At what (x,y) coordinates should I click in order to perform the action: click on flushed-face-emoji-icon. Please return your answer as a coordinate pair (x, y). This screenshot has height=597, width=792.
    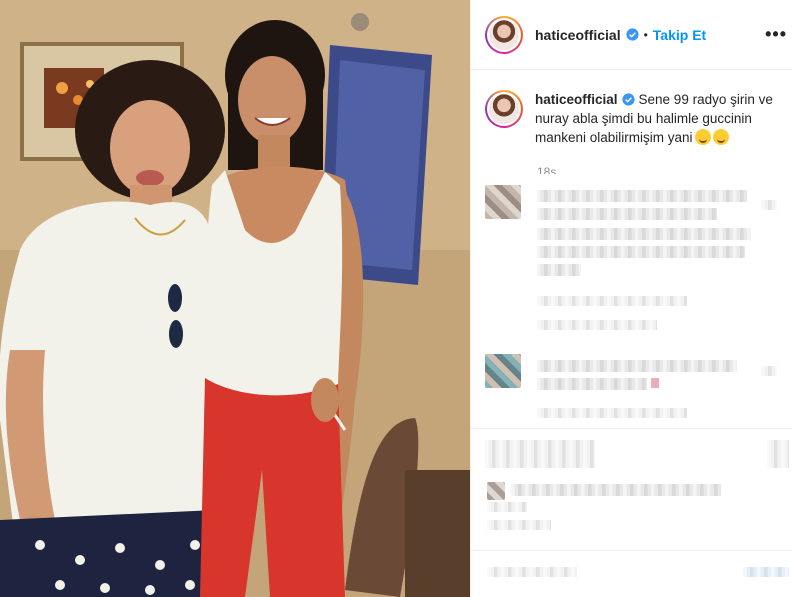
    Looking at the image, I should click on (702, 137).